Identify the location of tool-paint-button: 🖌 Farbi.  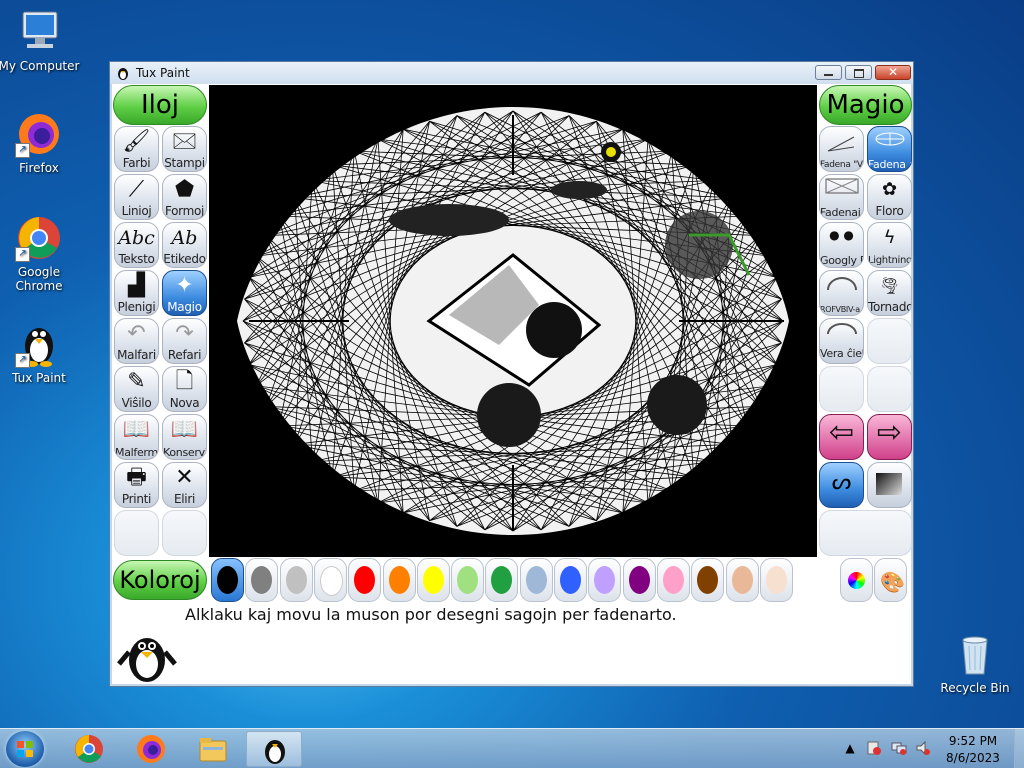
(136, 149).